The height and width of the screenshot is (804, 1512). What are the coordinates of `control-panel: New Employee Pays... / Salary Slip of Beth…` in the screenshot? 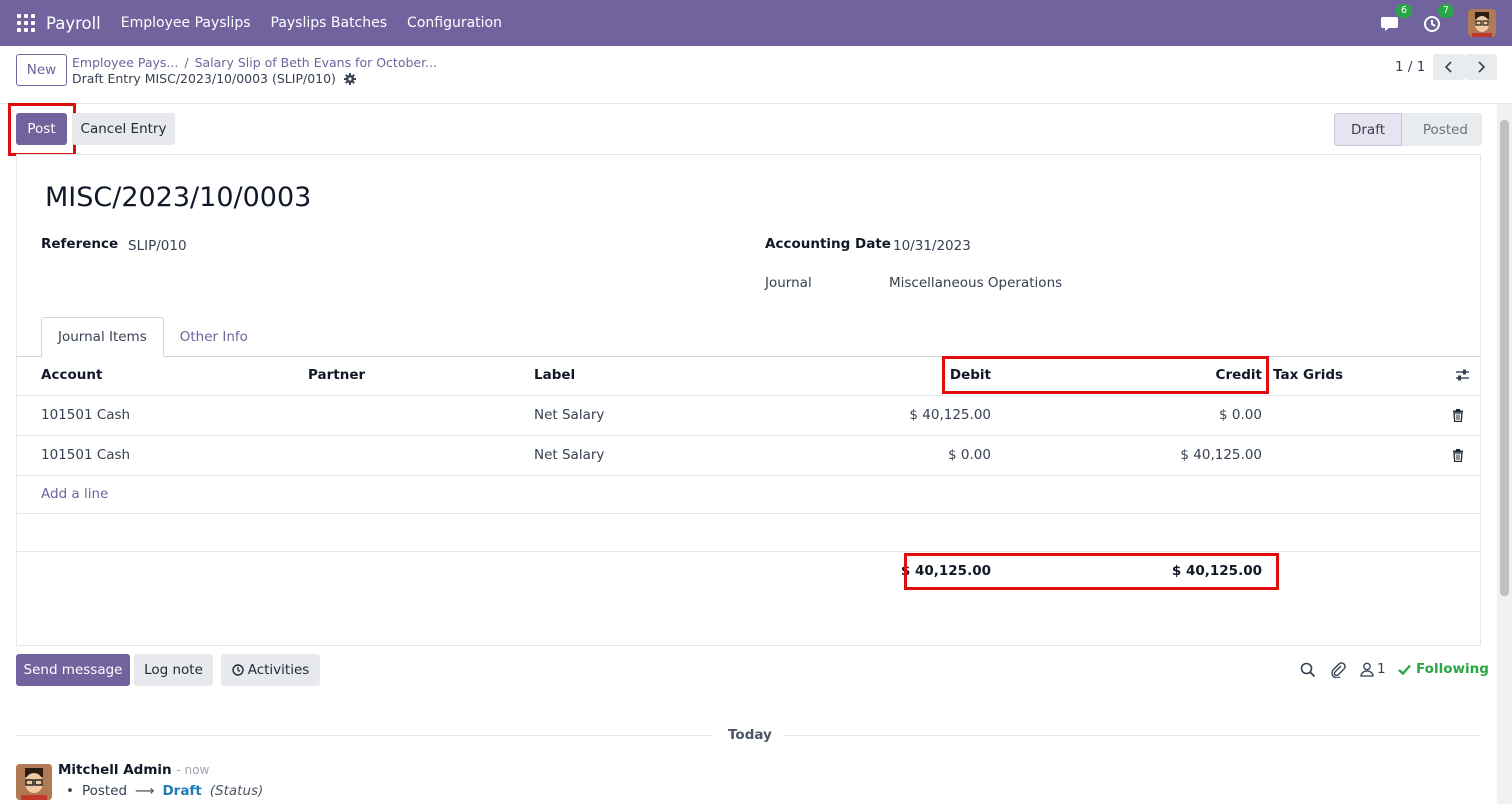 It's located at (756, 75).